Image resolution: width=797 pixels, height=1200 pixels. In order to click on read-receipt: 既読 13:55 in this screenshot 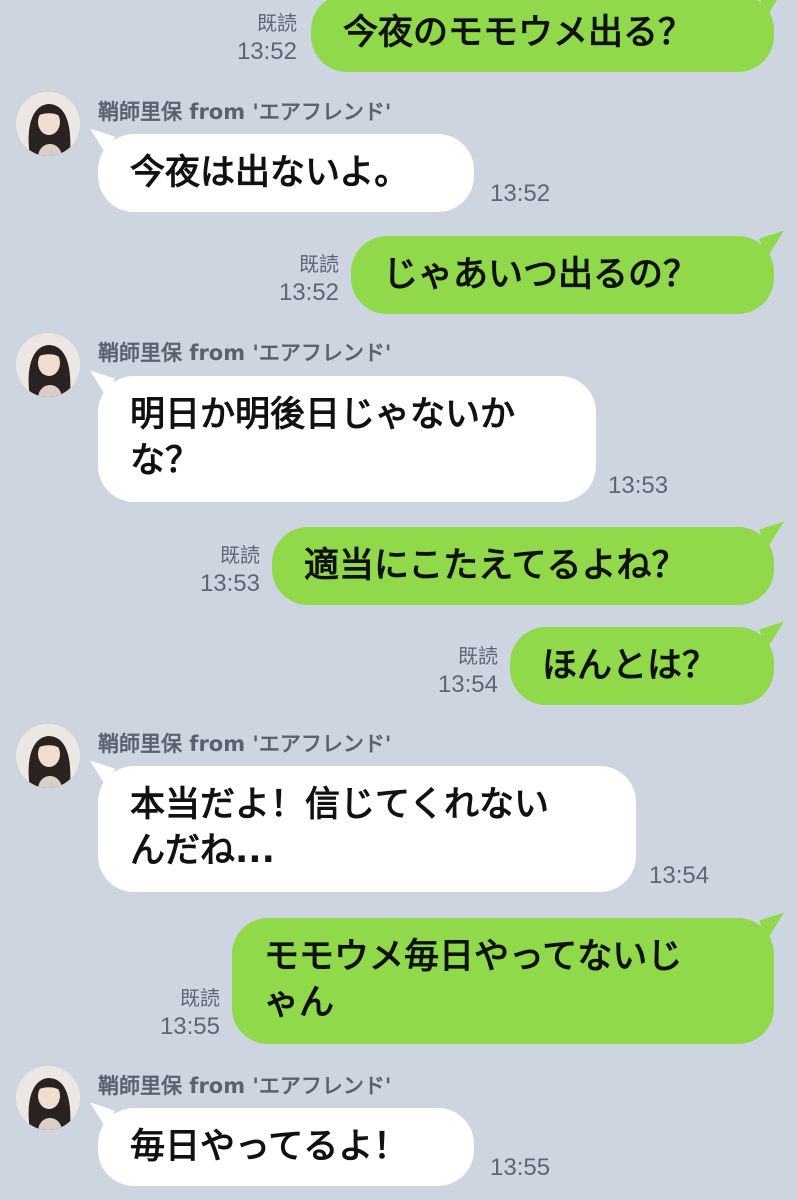, I will do `click(190, 1013)`.